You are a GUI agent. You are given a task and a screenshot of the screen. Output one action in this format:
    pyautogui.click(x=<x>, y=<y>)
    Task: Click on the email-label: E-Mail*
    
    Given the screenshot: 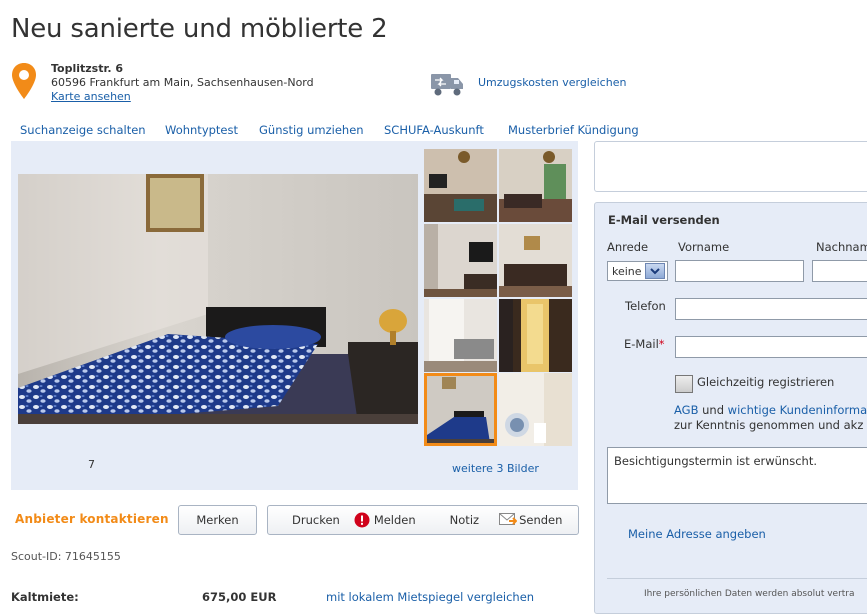 What is the action you would take?
    pyautogui.click(x=644, y=344)
    